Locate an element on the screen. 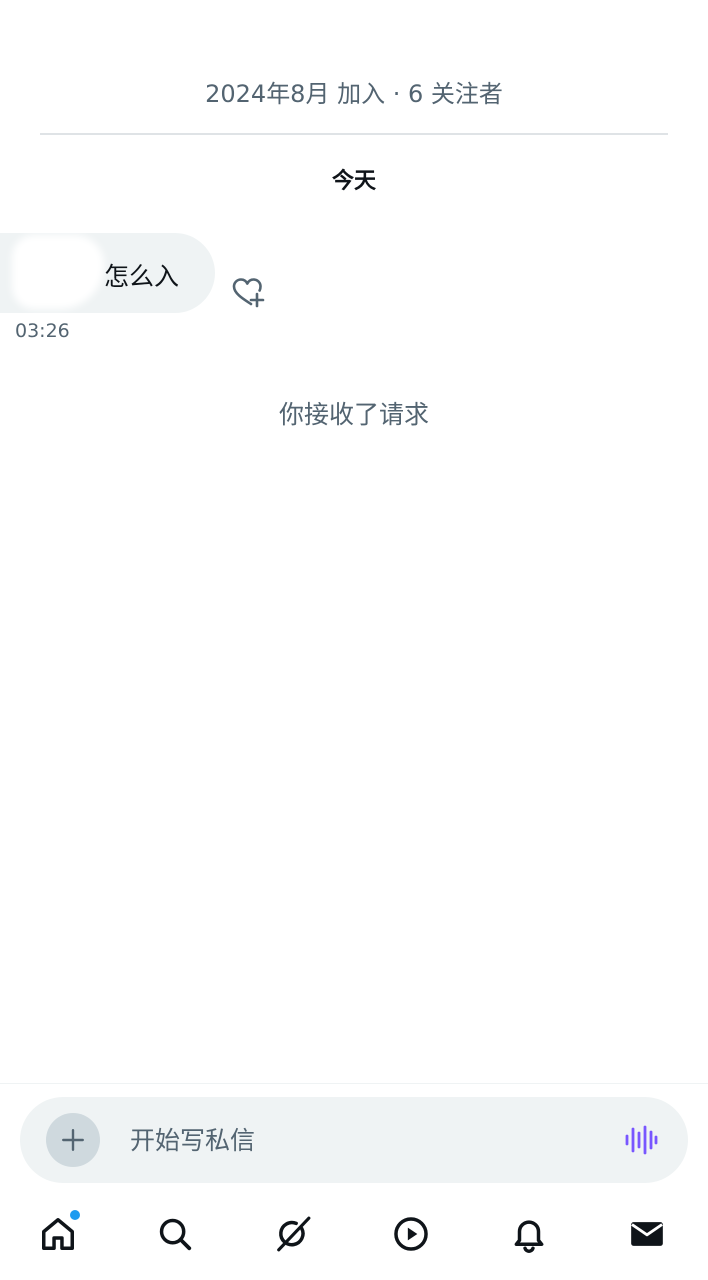  tab-home is located at coordinates (59, 1232).